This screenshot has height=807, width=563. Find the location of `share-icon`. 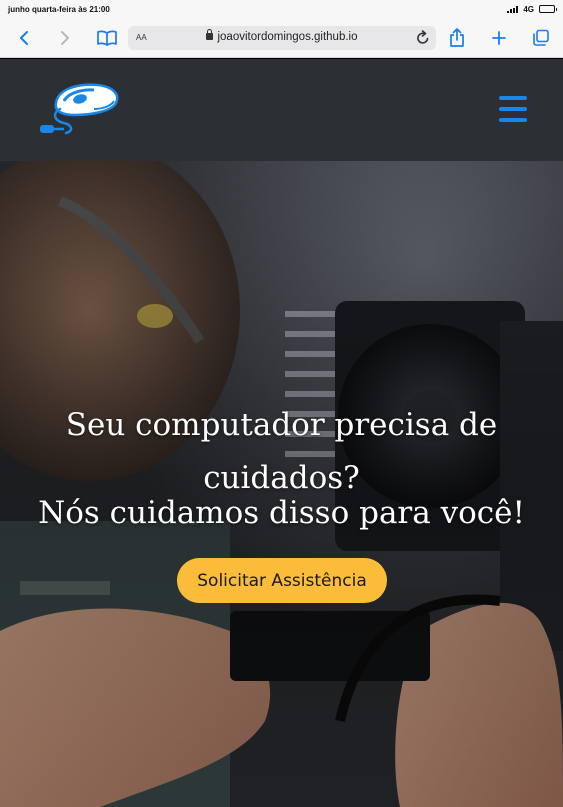

share-icon is located at coordinates (457, 38).